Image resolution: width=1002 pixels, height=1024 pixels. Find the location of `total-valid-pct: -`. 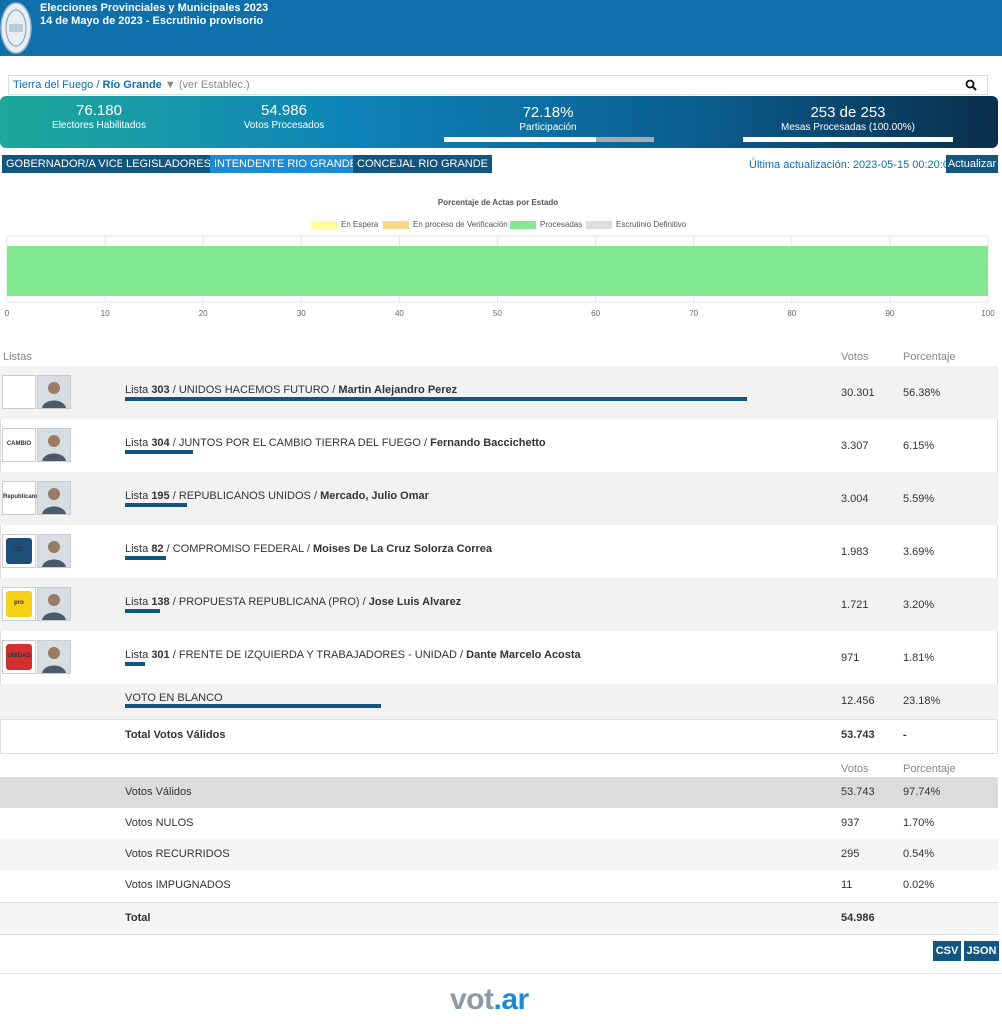

total-valid-pct: - is located at coordinates (905, 735).